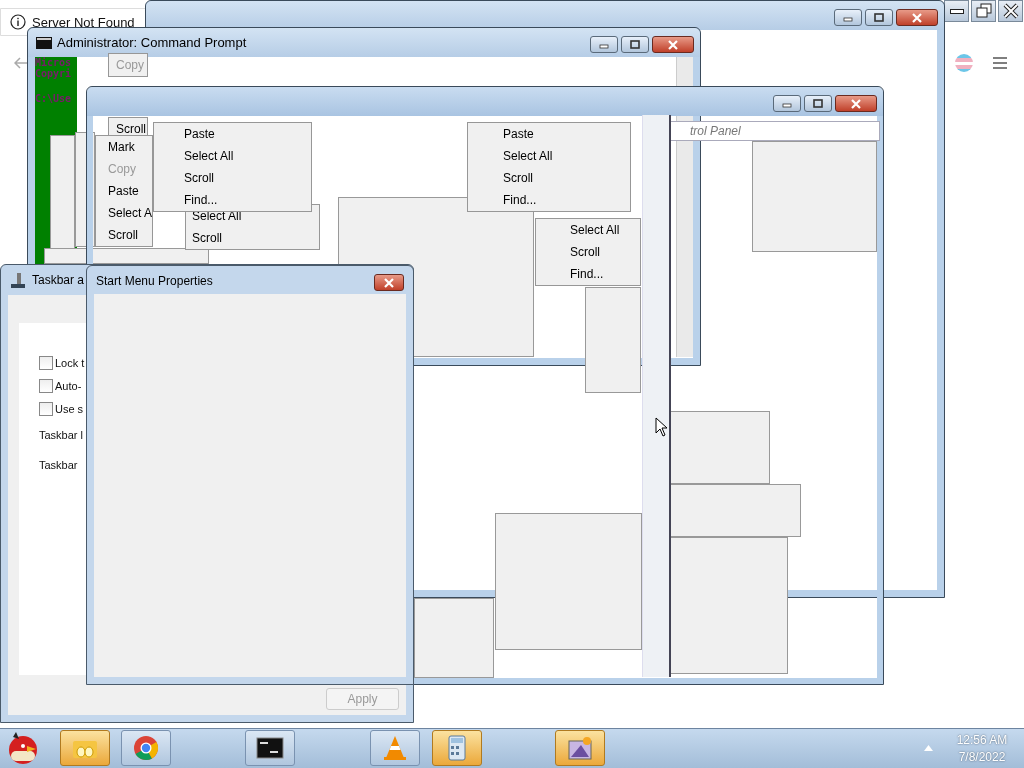 This screenshot has width=1024, height=768. Describe the element at coordinates (774, 131) in the screenshot. I see `address-bar: trol Panel` at that location.